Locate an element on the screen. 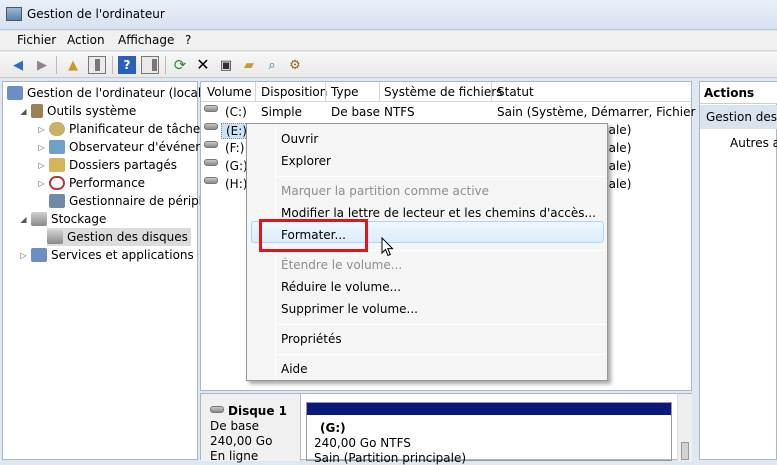 This screenshot has height=465, width=777. actions-pane: Actions Gestion des d Autres ac is located at coordinates (738, 270).